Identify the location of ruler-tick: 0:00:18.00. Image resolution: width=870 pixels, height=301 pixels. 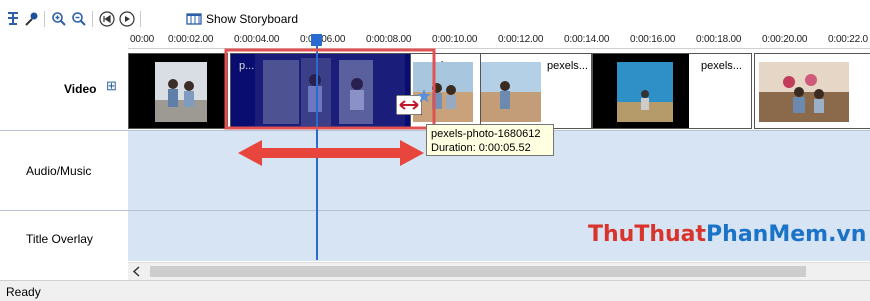
(719, 39).